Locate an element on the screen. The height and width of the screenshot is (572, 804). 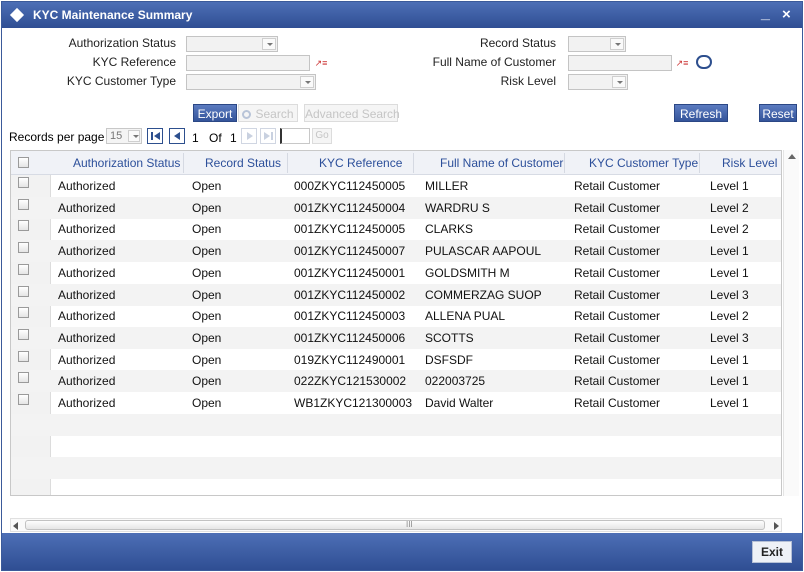
horizontal-scroll-thumb: III is located at coordinates (395, 525).